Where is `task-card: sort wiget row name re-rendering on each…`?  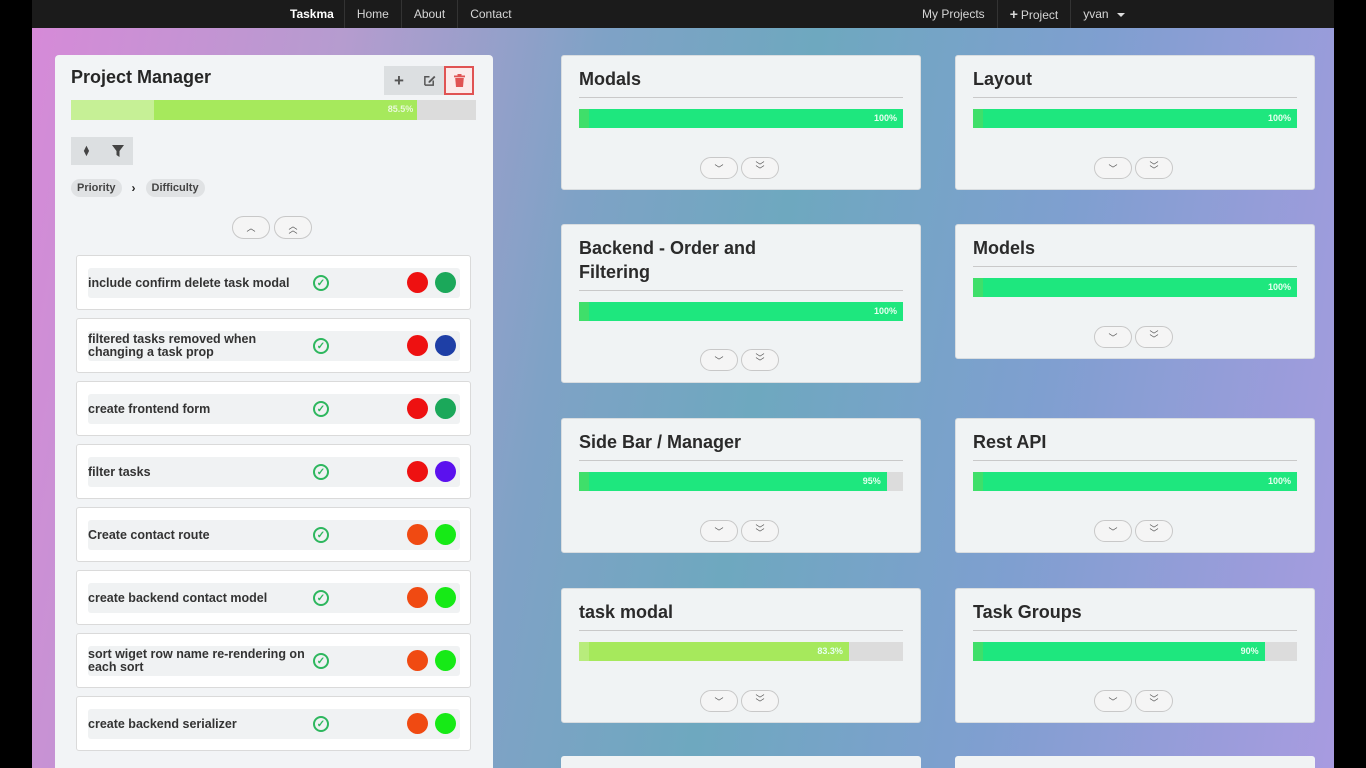 task-card: sort wiget row name re-rendering on each… is located at coordinates (273, 660).